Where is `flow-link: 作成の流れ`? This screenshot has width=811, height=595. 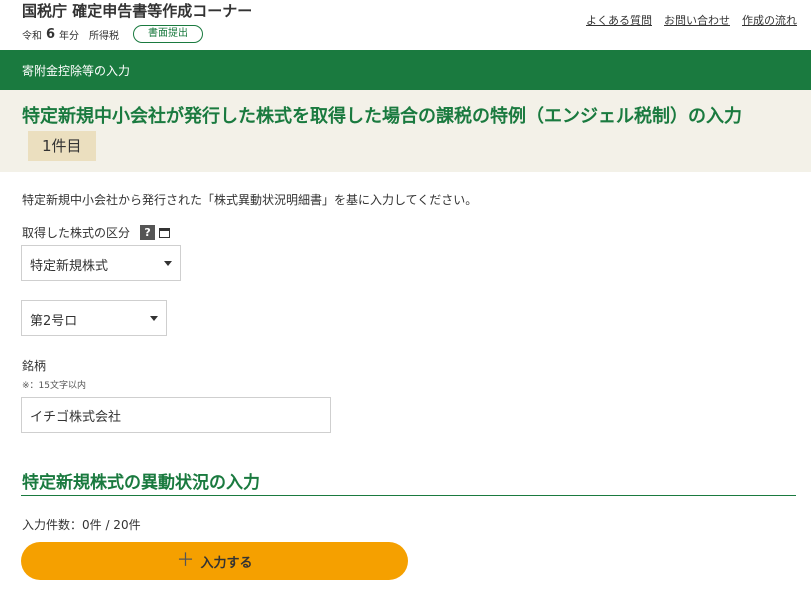
flow-link: 作成の流れ is located at coordinates (769, 20).